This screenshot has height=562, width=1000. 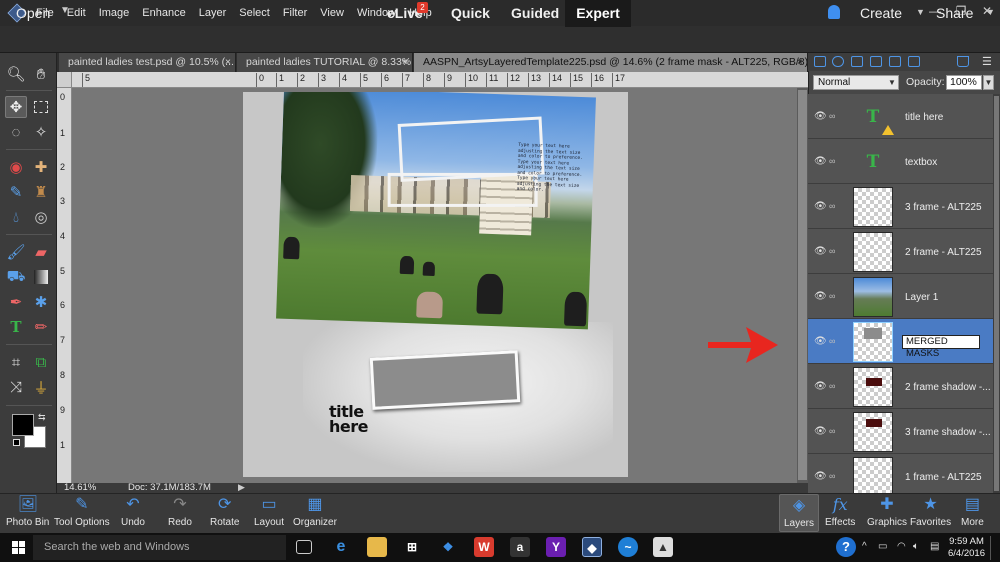 I want to click on show-desktop-button, so click(x=993, y=548).